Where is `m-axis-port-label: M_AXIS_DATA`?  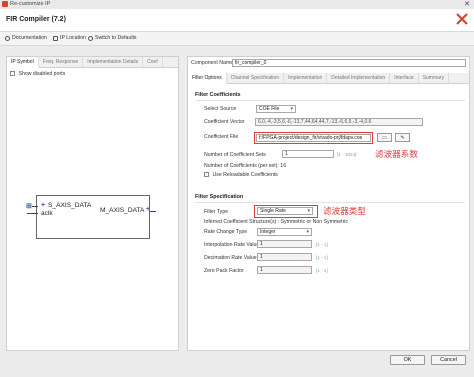 m-axis-port-label: M_AXIS_DATA is located at coordinates (122, 210).